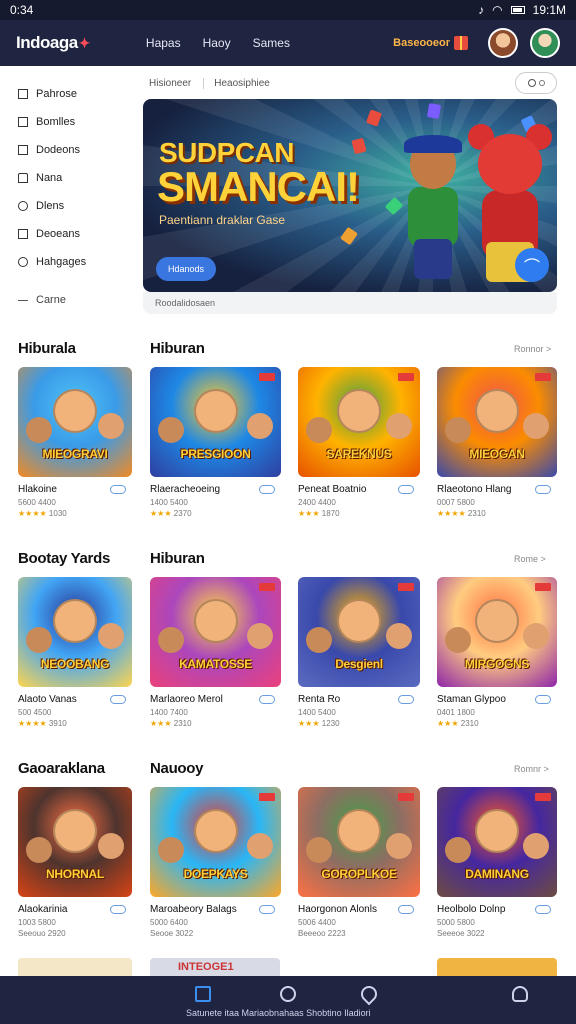 This screenshot has height=1024, width=576. I want to click on card-count: Seooe 3022, so click(172, 933).